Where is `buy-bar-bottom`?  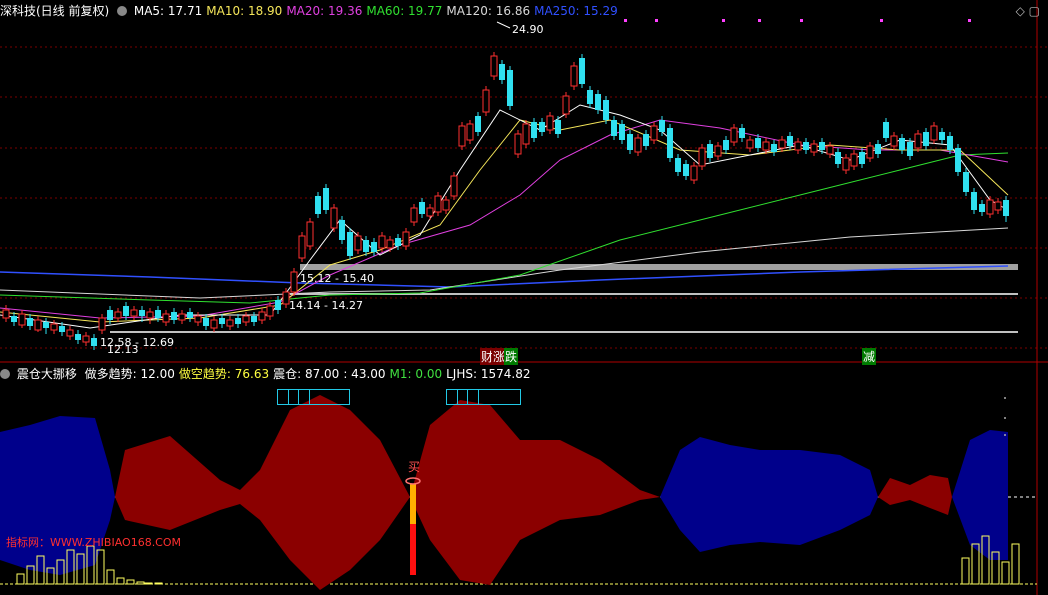
buy-bar-bottom is located at coordinates (413, 549).